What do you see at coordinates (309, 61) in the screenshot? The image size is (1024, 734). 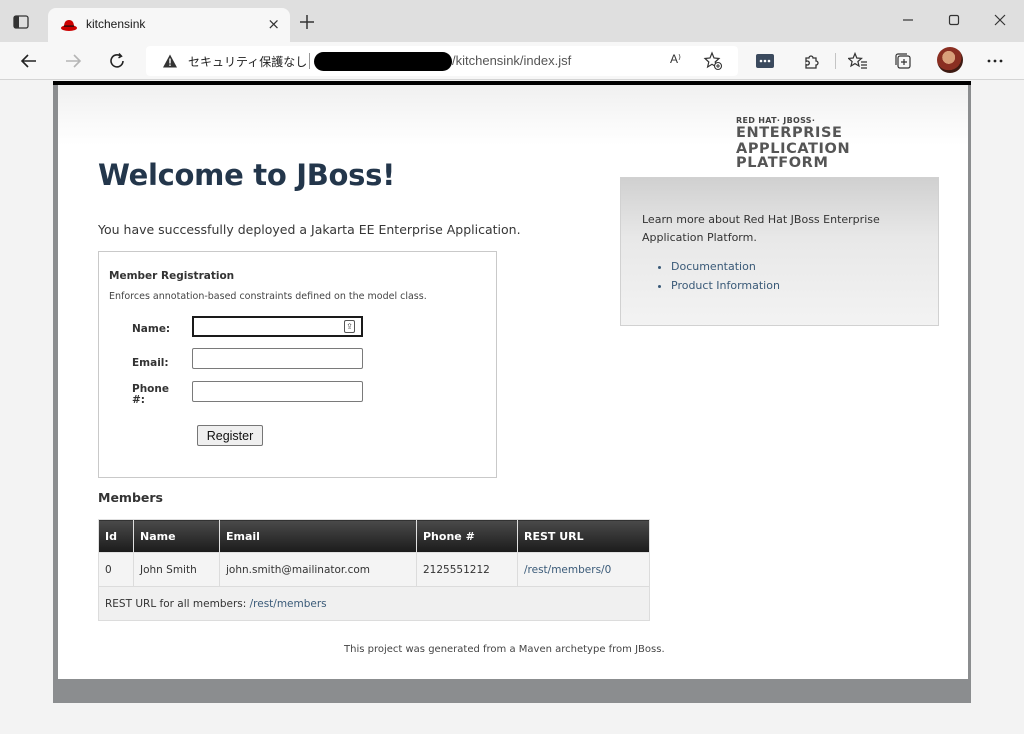 I see `address-separator` at bounding box center [309, 61].